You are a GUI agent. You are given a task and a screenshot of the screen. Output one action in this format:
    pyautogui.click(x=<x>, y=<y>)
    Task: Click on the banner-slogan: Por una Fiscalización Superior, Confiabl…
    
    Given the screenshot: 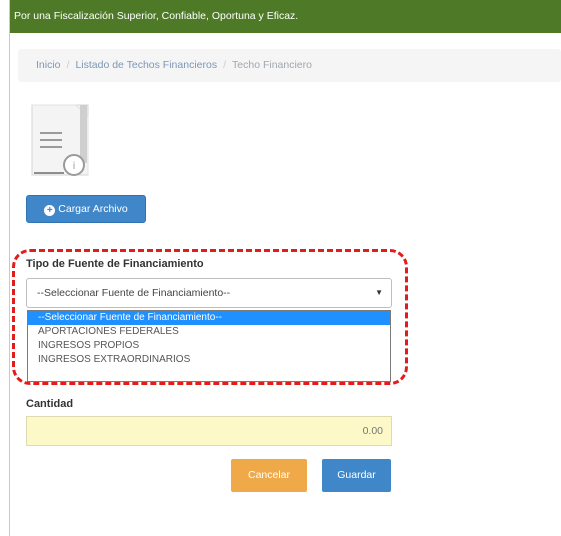 What is the action you would take?
    pyautogui.click(x=156, y=16)
    